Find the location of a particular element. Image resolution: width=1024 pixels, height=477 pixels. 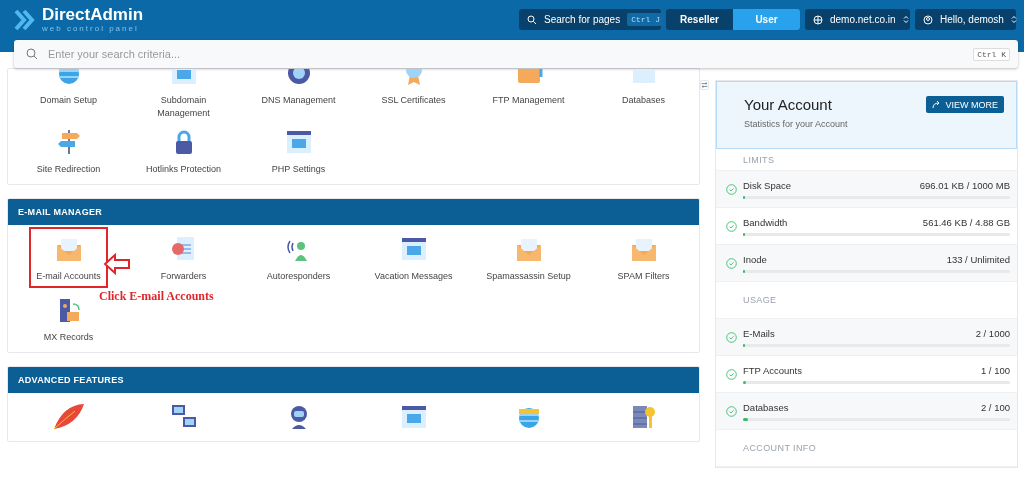

logo-tagline: web control panel is located at coordinates (91, 29).